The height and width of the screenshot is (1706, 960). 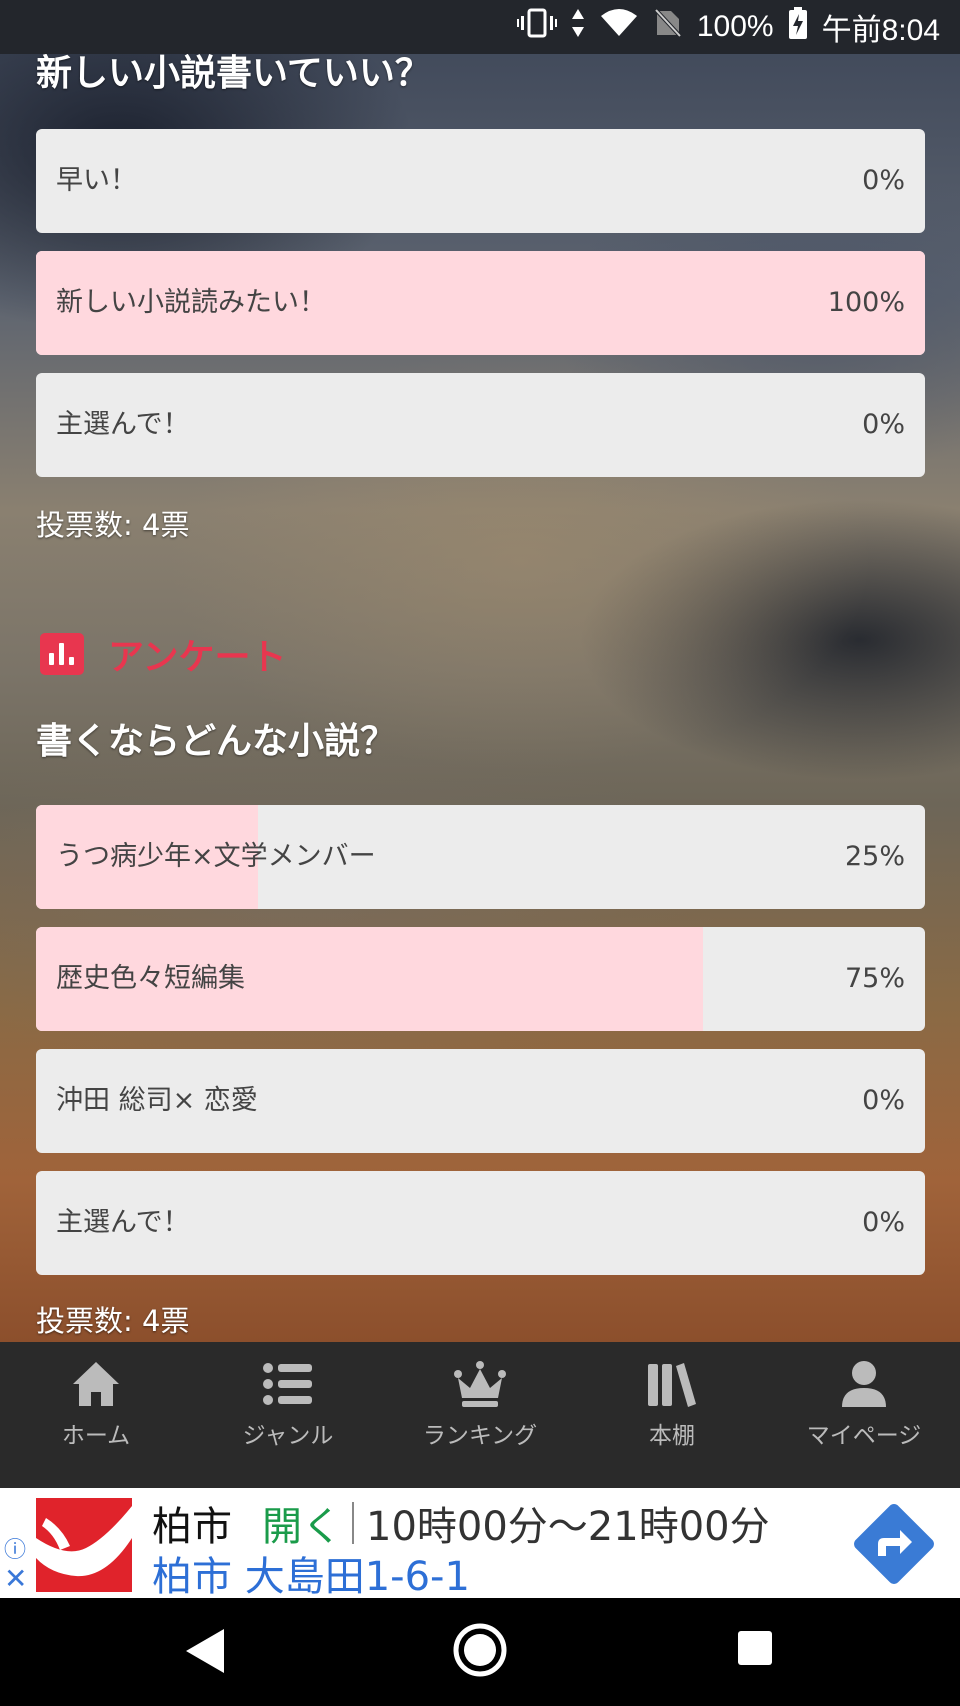 I want to click on nav-item-genre: ジャンル, so click(x=288, y=1415).